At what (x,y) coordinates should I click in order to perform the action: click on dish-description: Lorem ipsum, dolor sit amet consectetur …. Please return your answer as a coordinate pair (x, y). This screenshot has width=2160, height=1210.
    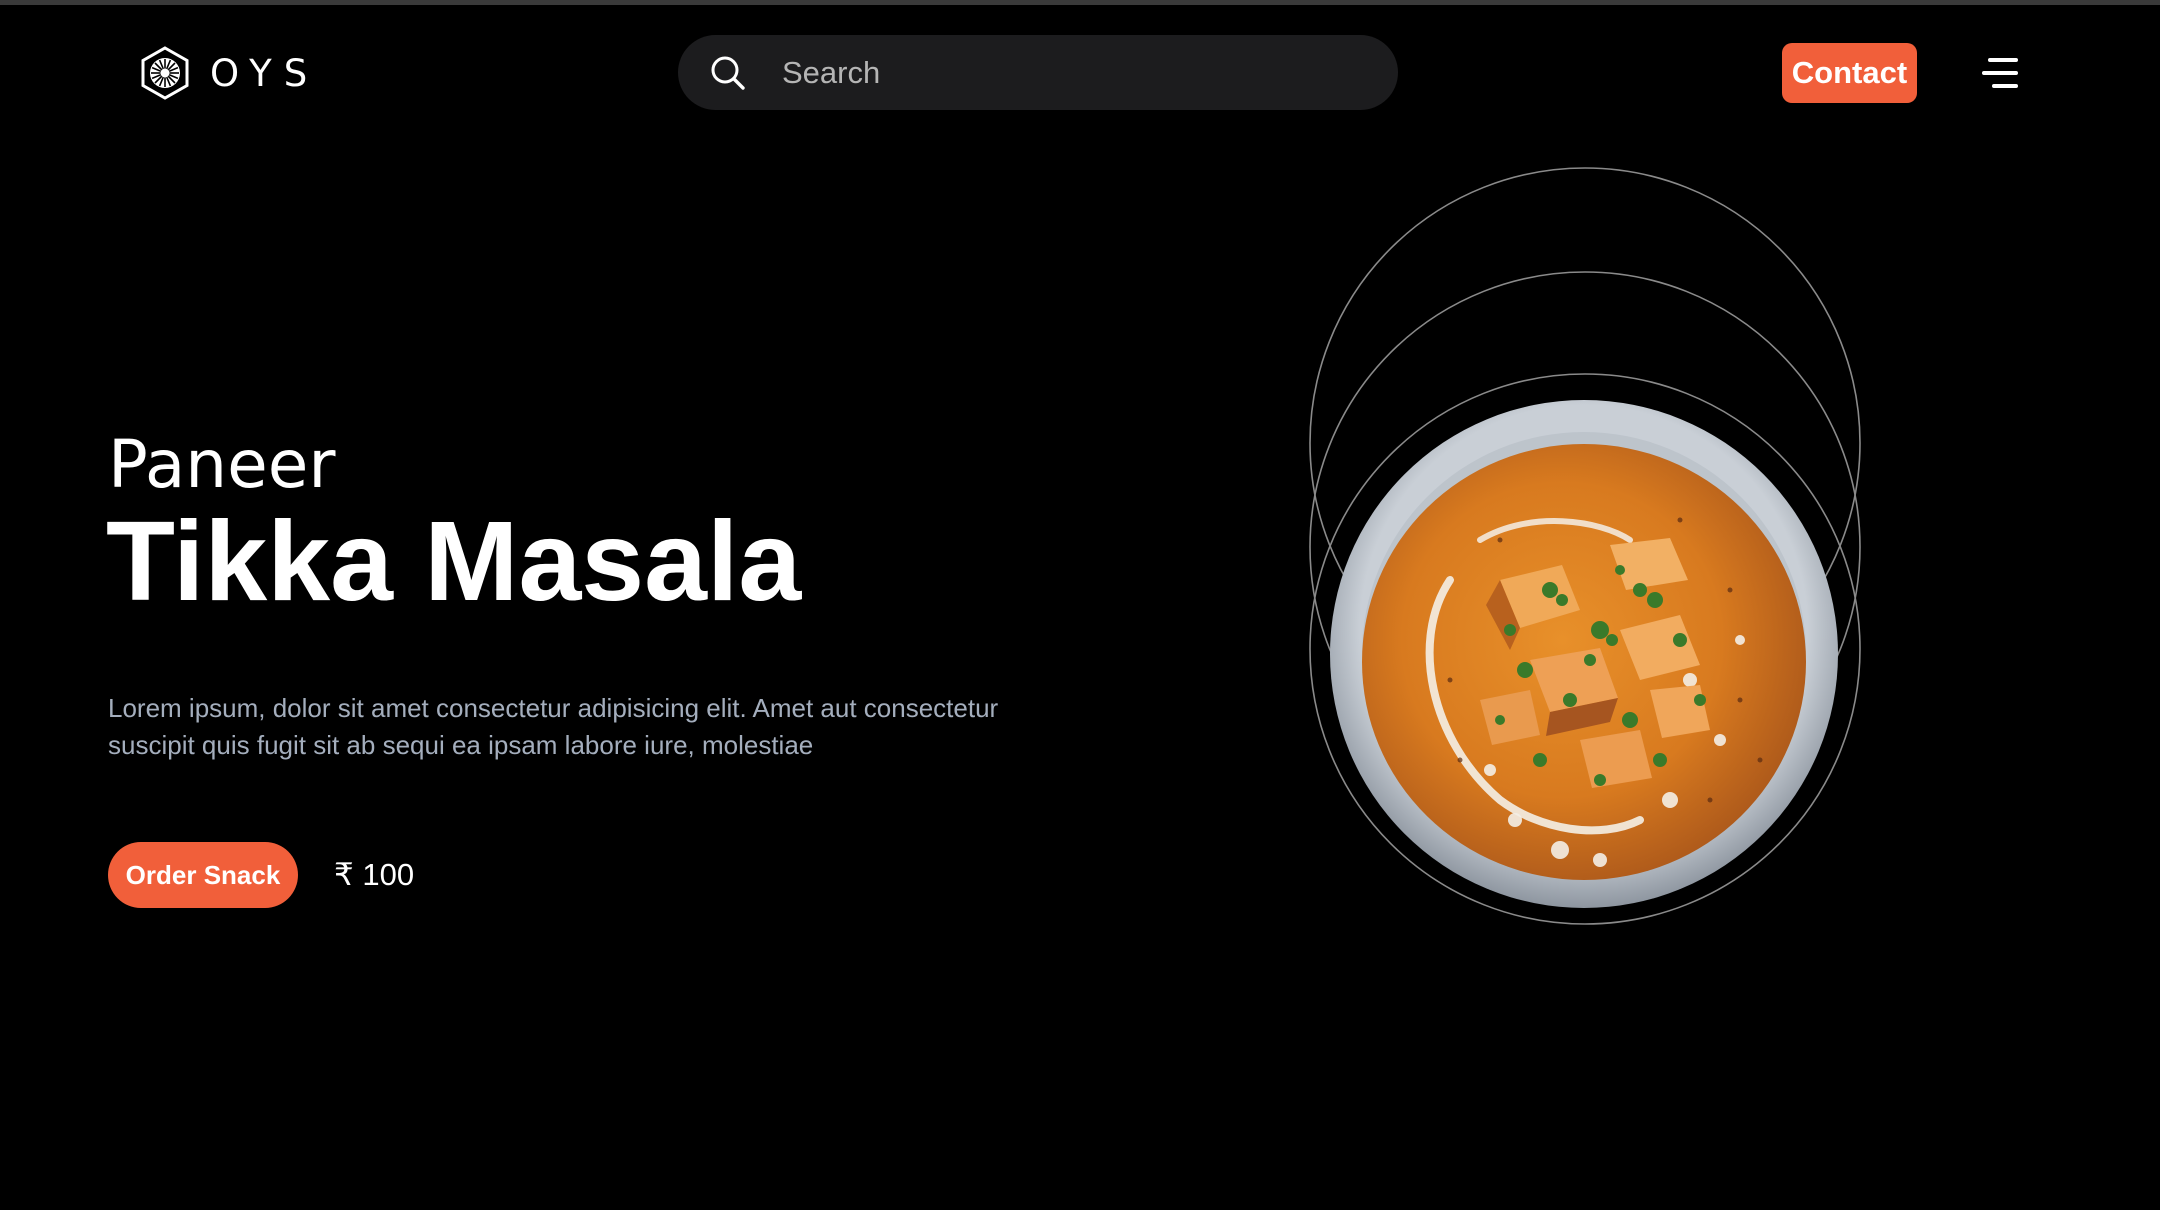
    Looking at the image, I should click on (553, 726).